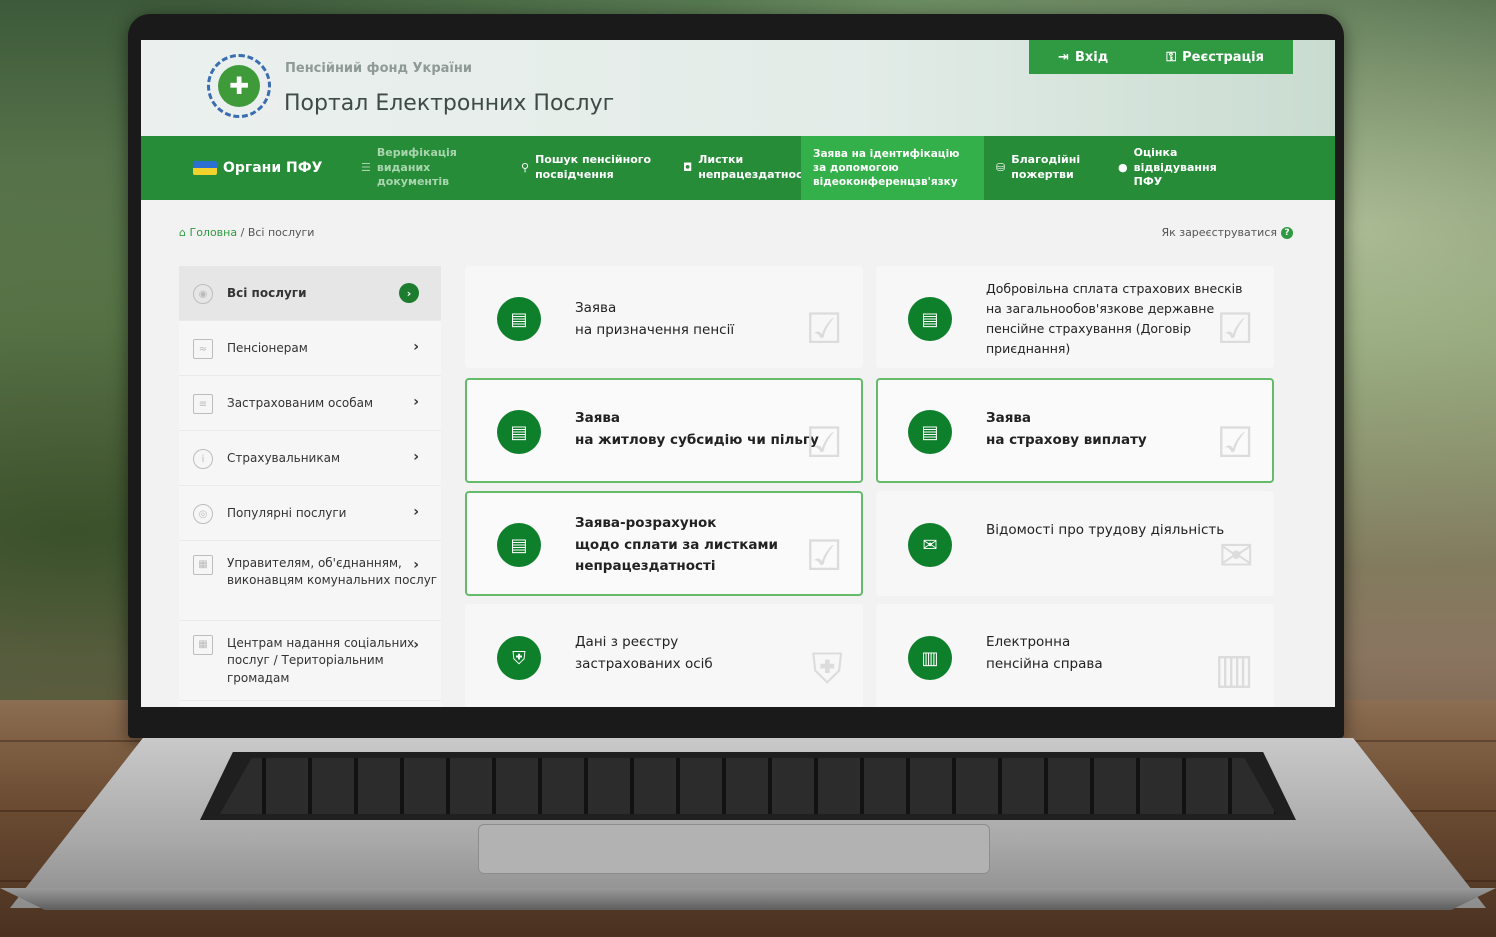 This screenshot has height=937, width=1496. I want to click on service-card-insurance-payment: ▤ Заява на страхову виплату ☑, so click(1075, 430).